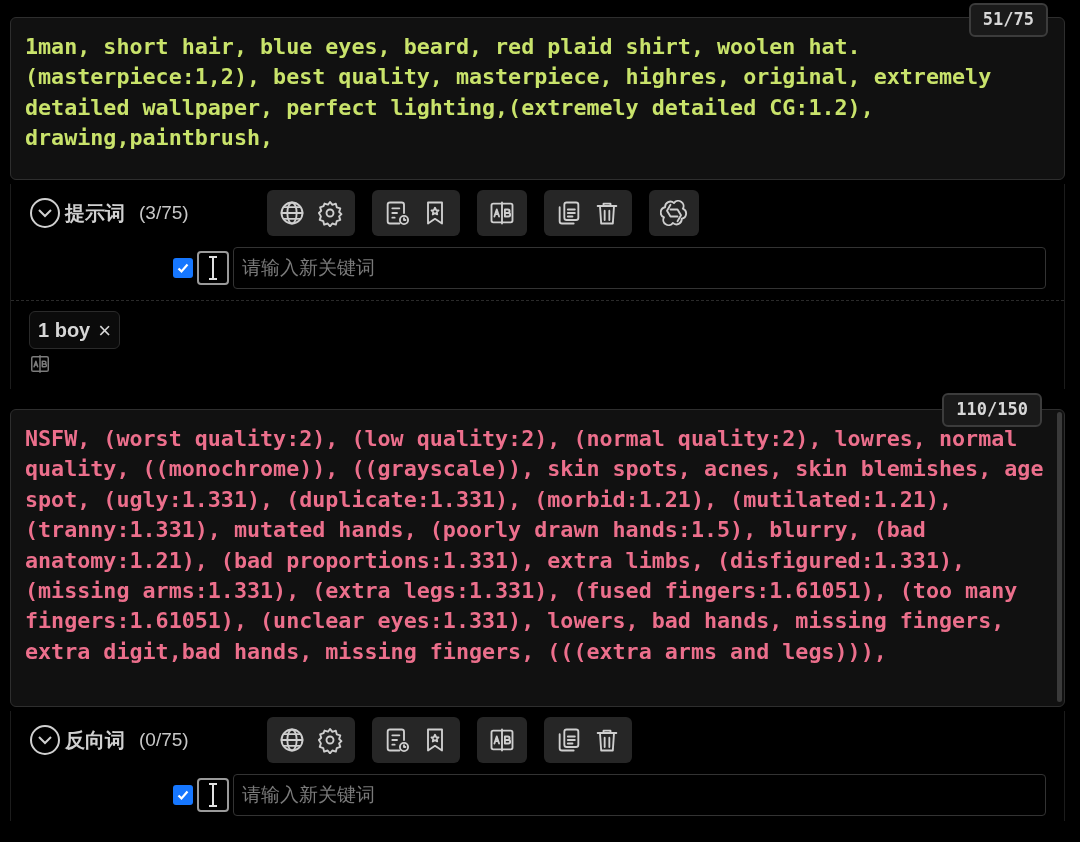 This screenshot has width=1080, height=842. What do you see at coordinates (84, 740) in the screenshot?
I see `collapse-toggle: 反向词` at bounding box center [84, 740].